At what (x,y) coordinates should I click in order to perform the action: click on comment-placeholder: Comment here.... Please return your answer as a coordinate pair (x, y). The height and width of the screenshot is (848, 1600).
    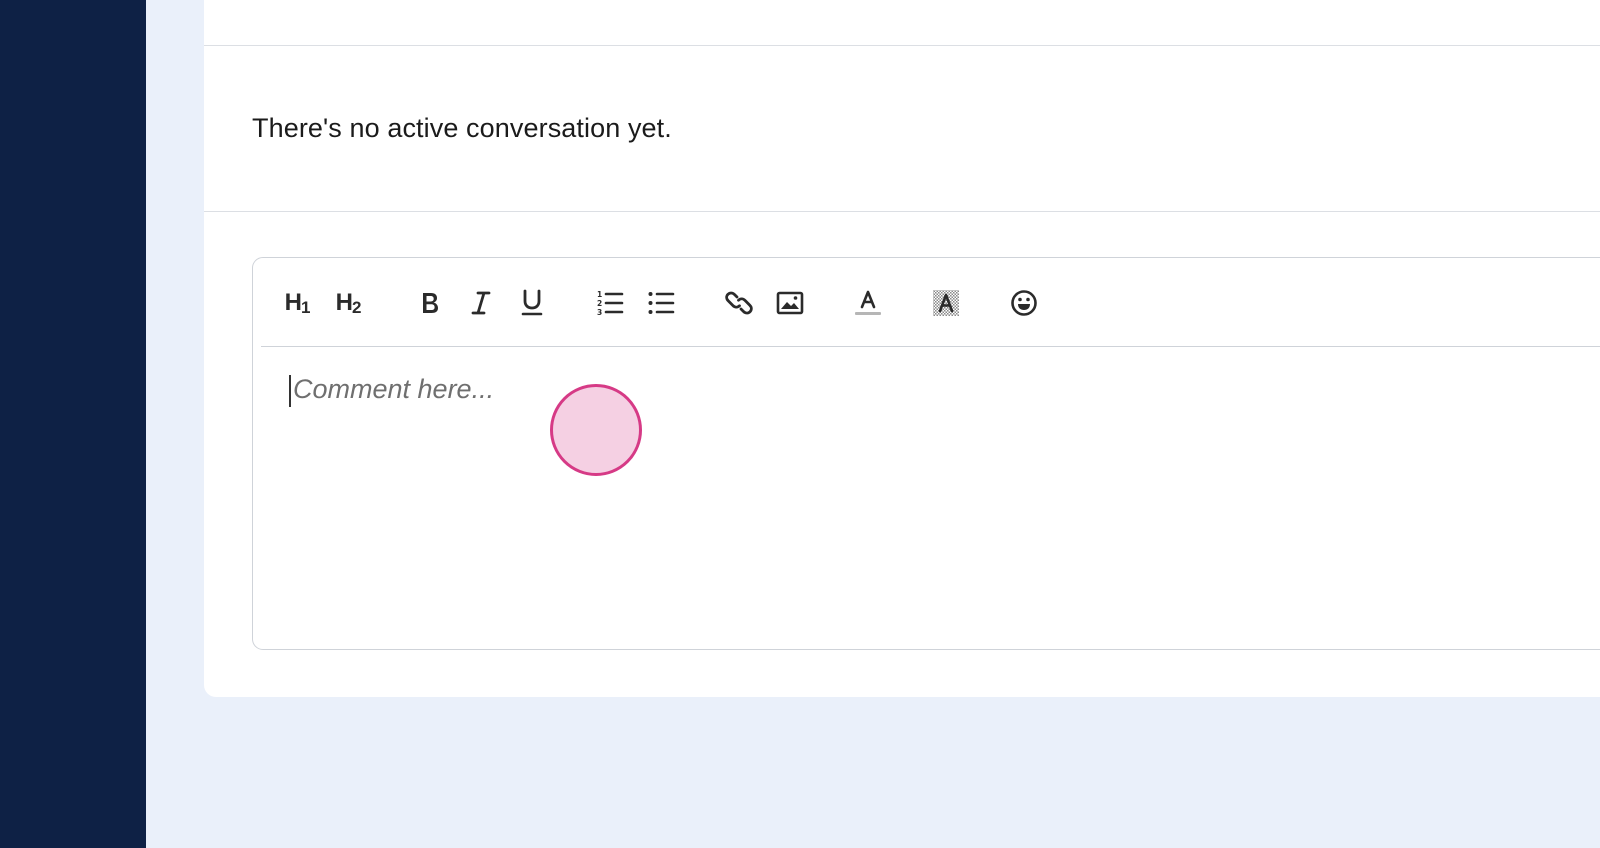
    Looking at the image, I should click on (394, 389).